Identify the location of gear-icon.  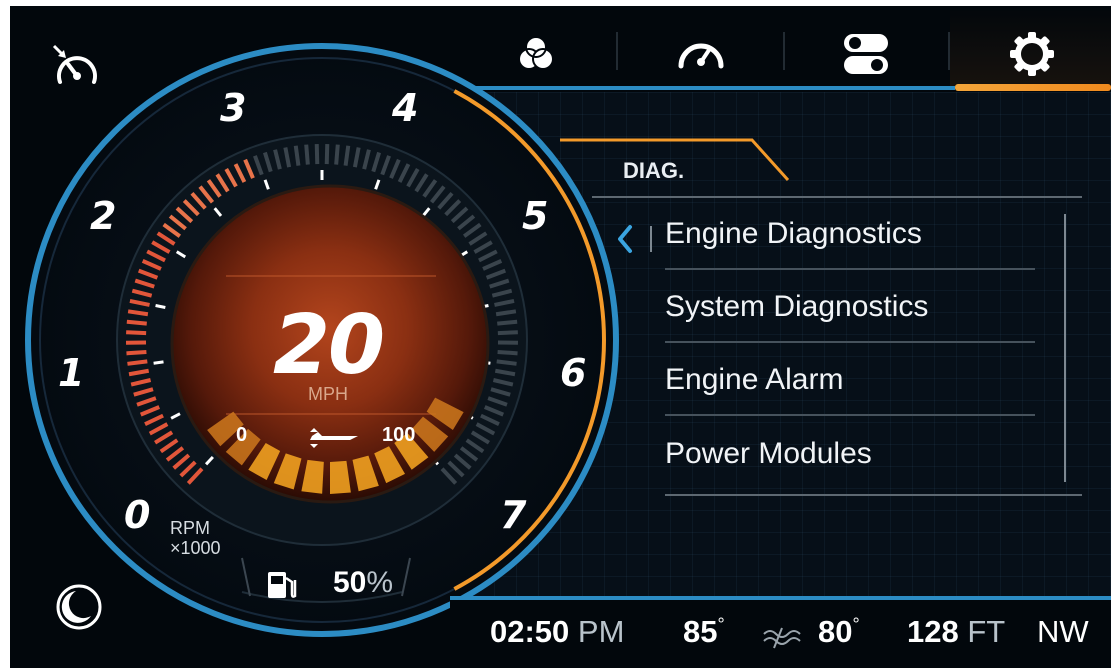
(1032, 54).